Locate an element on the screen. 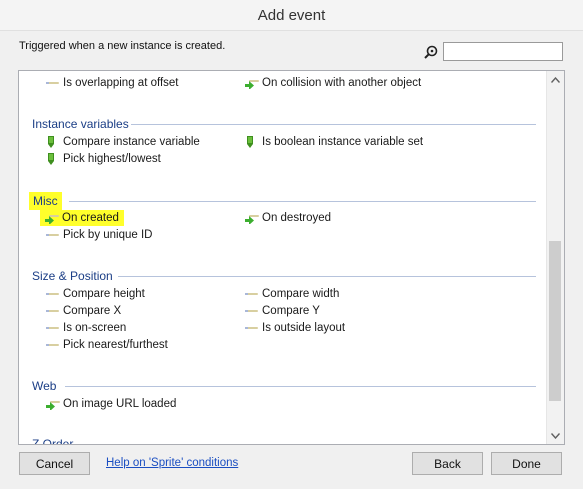 The image size is (583, 489). list-item: Compare Y is located at coordinates (282, 311).